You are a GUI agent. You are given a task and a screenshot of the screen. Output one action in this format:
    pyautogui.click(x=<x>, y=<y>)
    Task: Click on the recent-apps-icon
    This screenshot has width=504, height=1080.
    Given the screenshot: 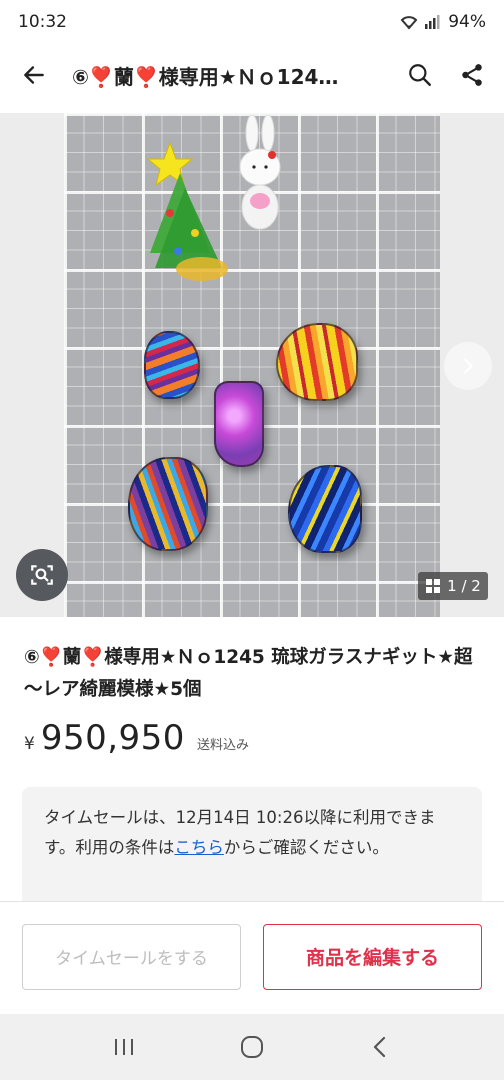 What is the action you would take?
    pyautogui.click(x=124, y=1047)
    